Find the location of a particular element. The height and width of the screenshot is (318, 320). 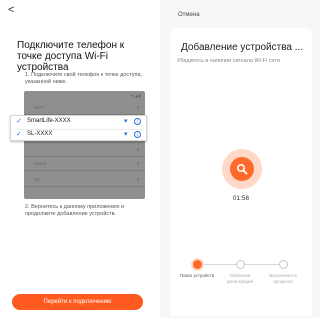

mock-row-label: Guest is located at coordinates (40, 163).